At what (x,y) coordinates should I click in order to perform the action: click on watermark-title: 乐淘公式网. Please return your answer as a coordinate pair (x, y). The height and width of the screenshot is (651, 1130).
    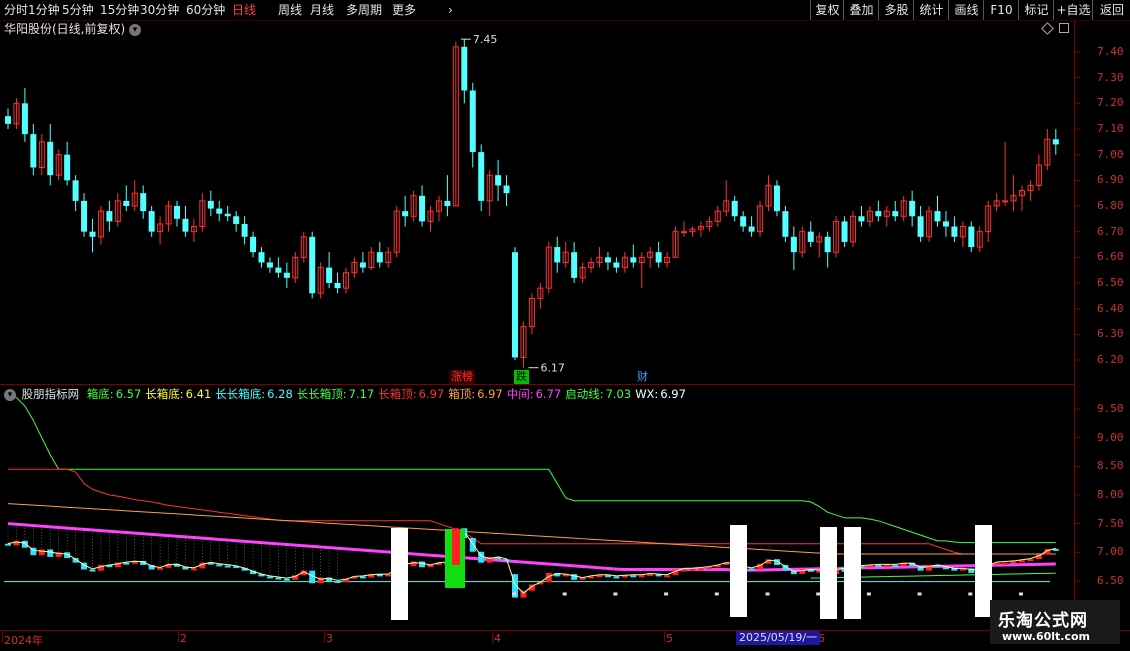
    Looking at the image, I should click on (1043, 621).